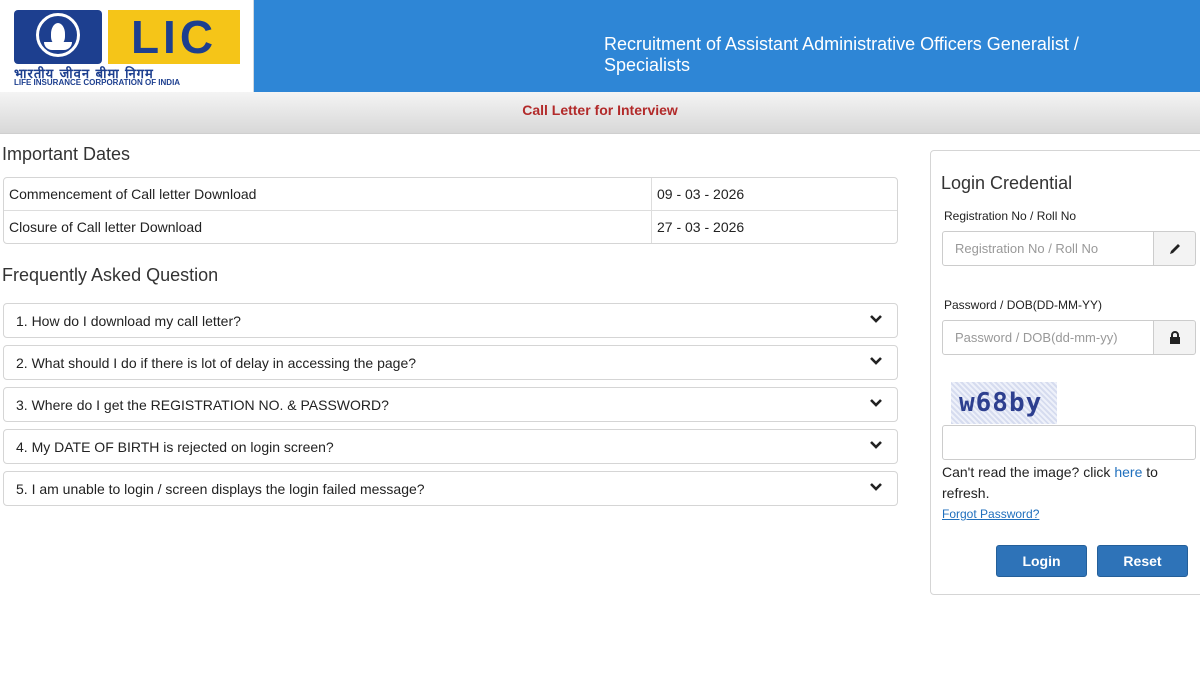 The width and height of the screenshot is (1200, 675). I want to click on captcha-input, so click(1069, 442).